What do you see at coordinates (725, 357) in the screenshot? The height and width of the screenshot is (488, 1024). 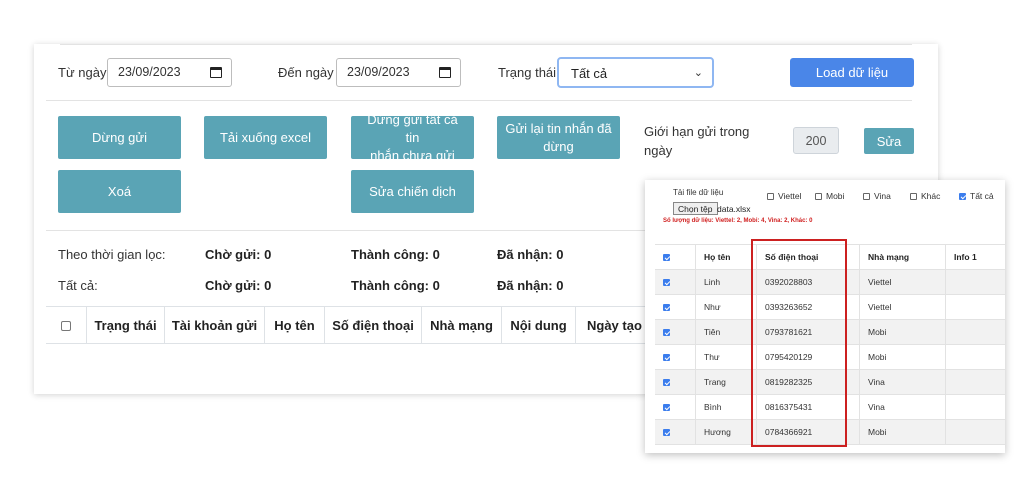 I see `row-name: Thư` at bounding box center [725, 357].